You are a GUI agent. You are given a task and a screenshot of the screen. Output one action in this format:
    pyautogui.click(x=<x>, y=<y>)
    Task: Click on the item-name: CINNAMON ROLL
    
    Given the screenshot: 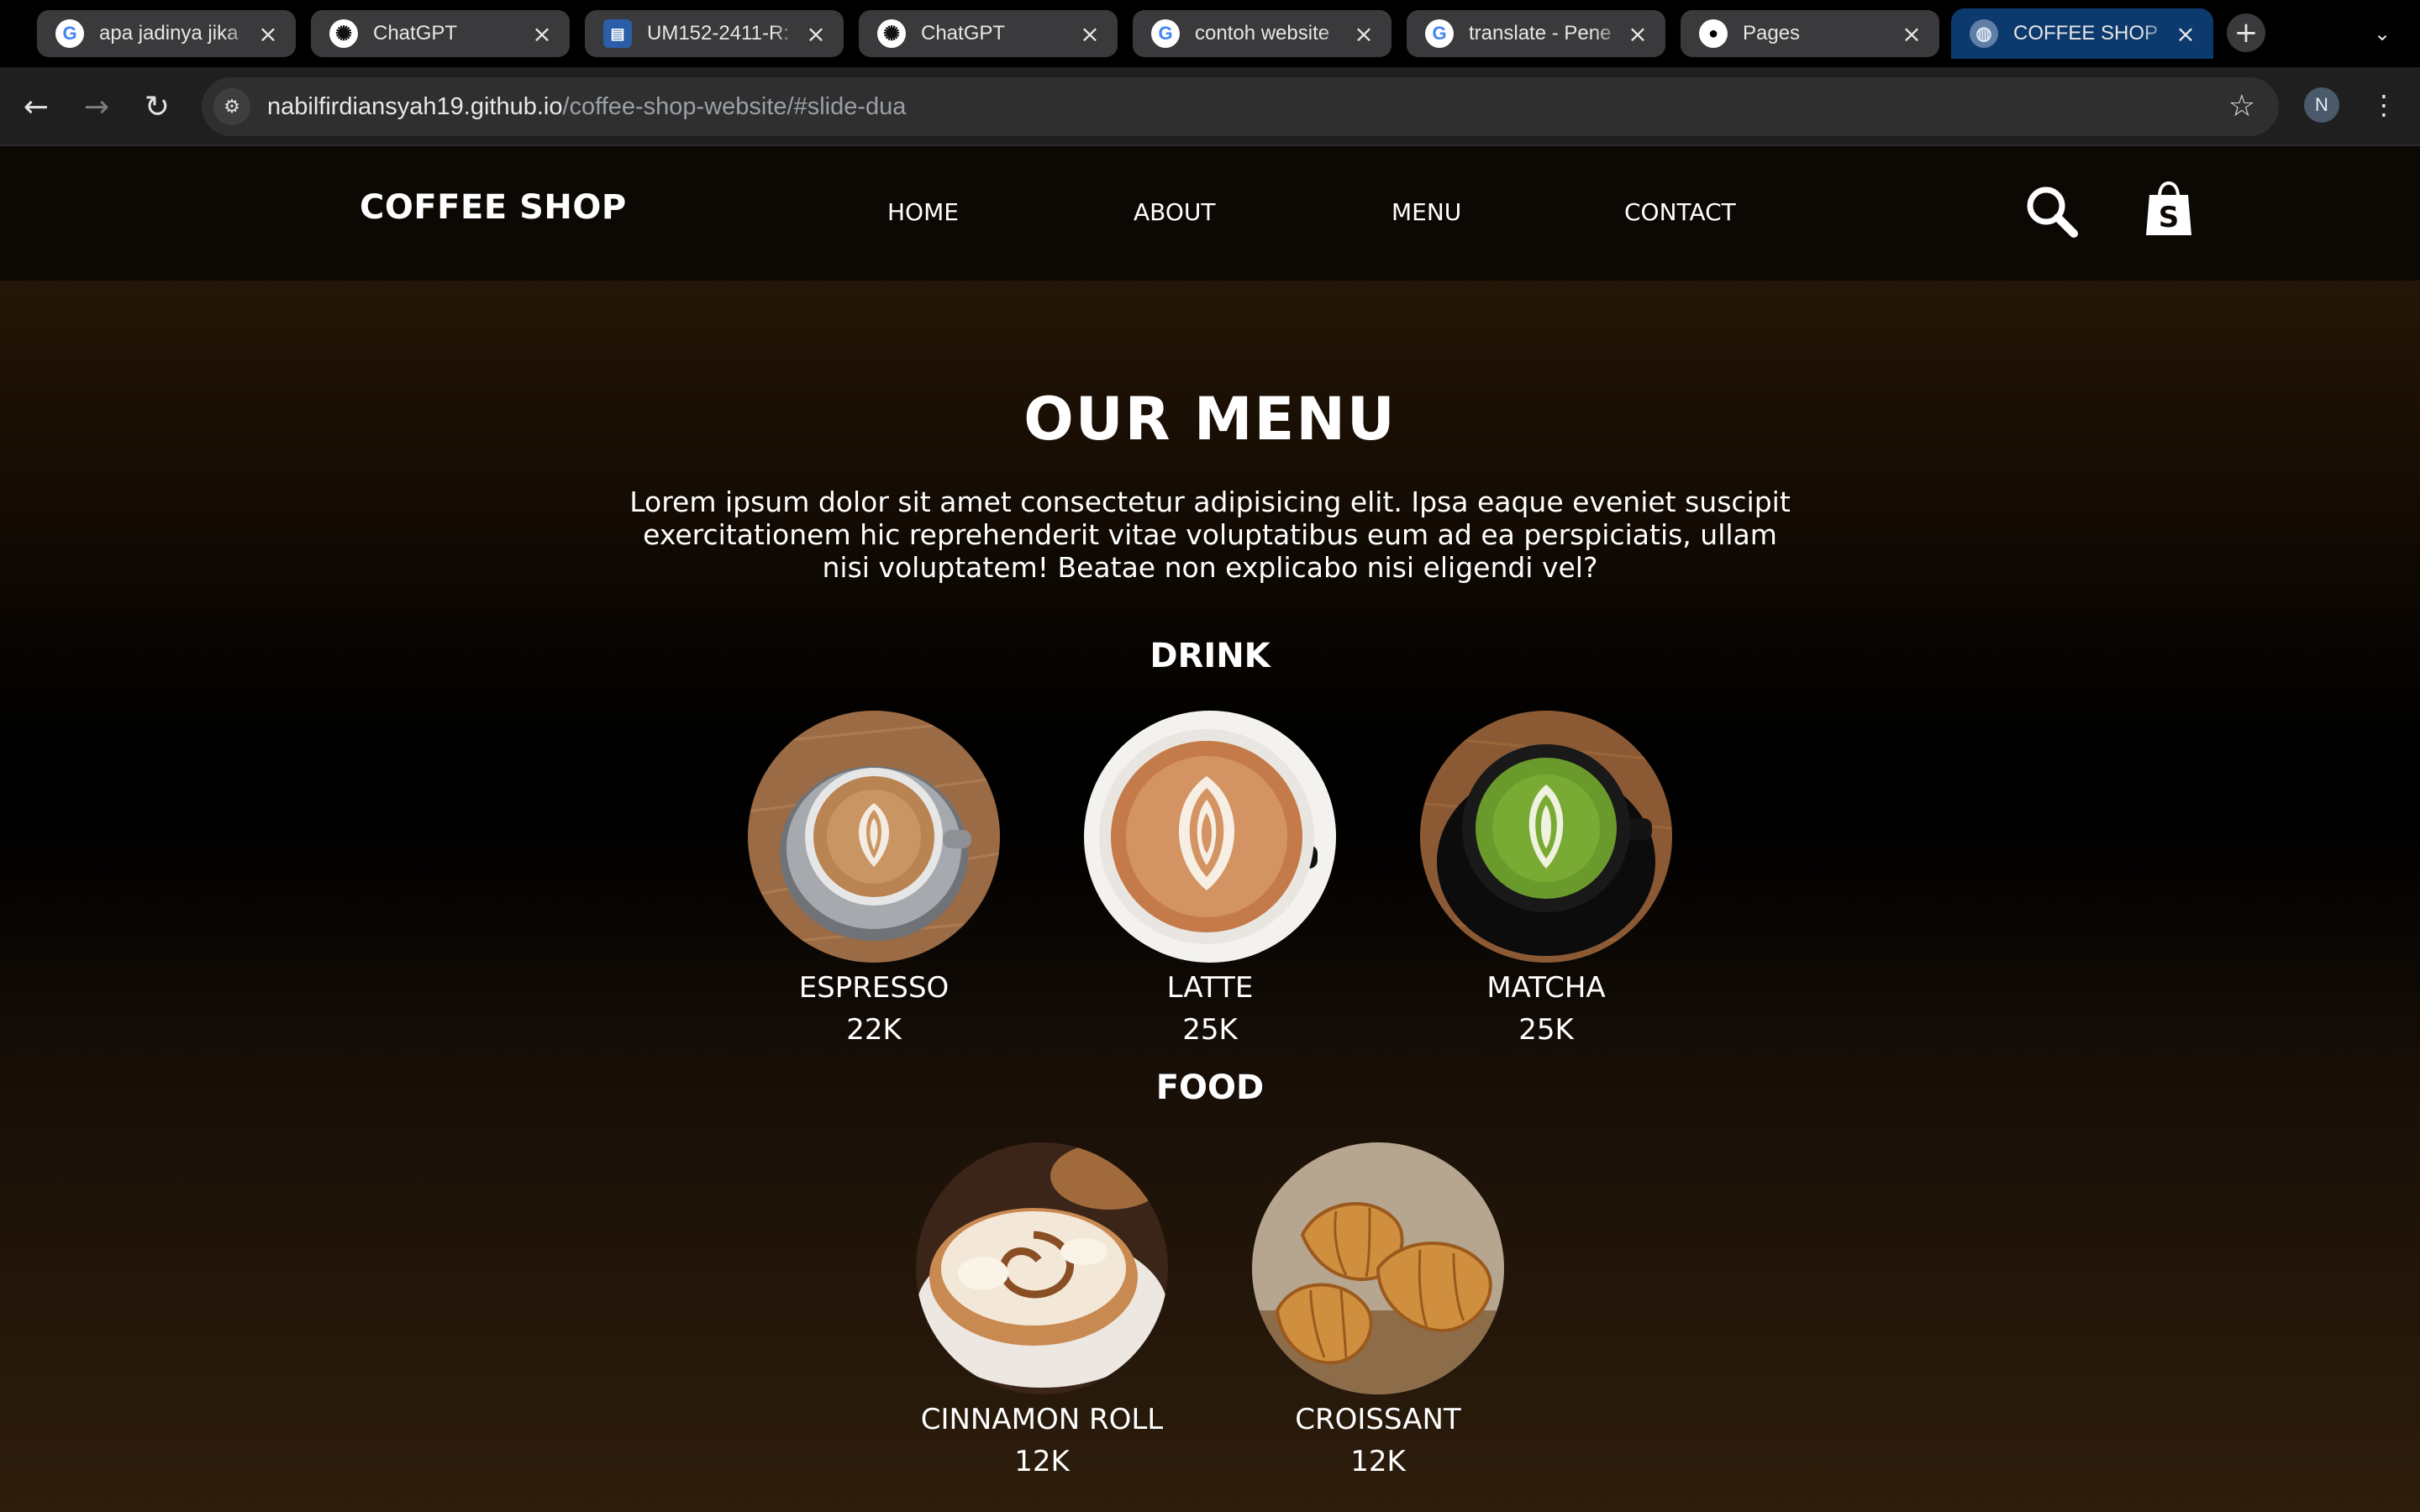 What is the action you would take?
    pyautogui.click(x=1042, y=1419)
    